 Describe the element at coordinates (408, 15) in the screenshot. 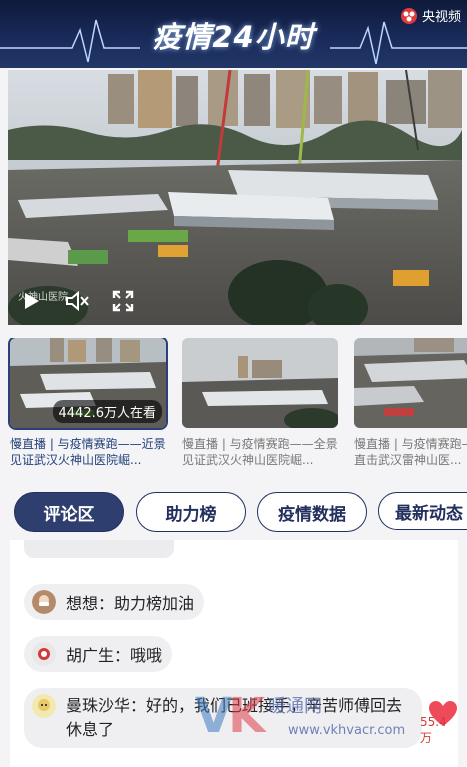

I see `cctv-video-icon` at that location.